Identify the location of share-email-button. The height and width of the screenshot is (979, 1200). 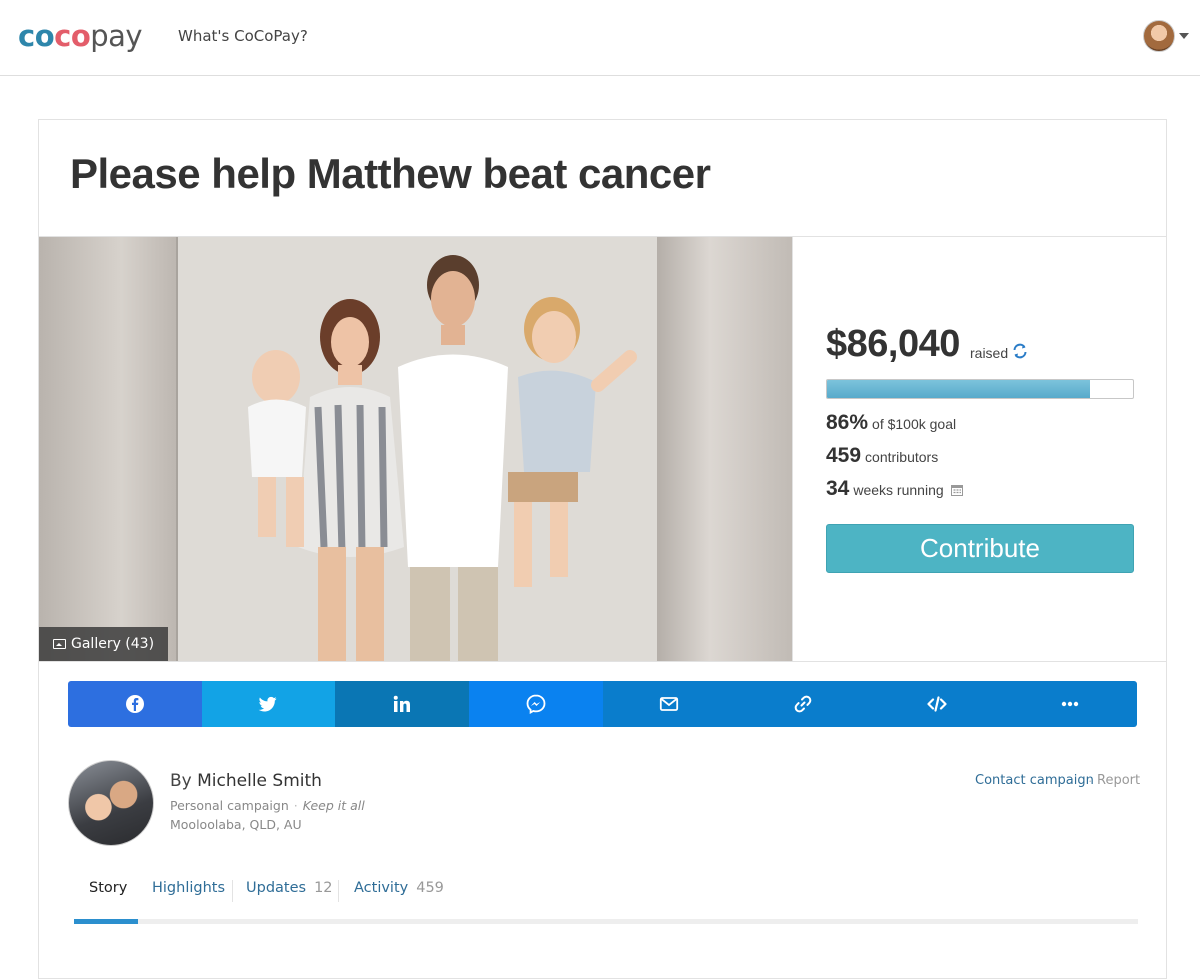
(669, 704).